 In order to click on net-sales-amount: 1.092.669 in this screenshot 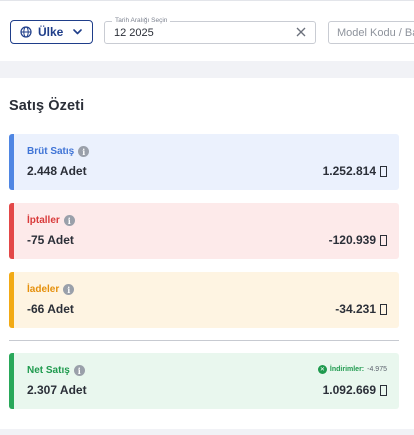, I will do `click(349, 390)`.